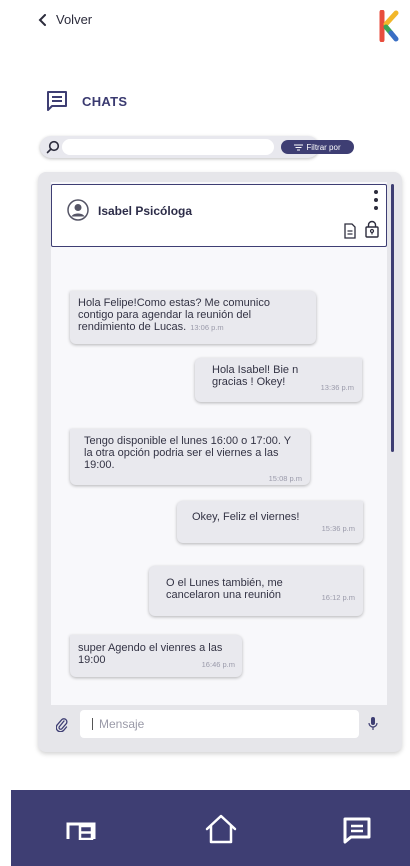 The width and height of the screenshot is (410, 866). What do you see at coordinates (62, 724) in the screenshot?
I see `paperclip-icon` at bounding box center [62, 724].